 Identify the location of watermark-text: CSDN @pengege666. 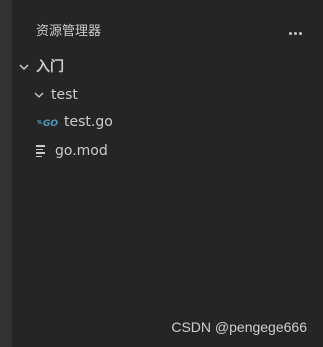
(239, 327).